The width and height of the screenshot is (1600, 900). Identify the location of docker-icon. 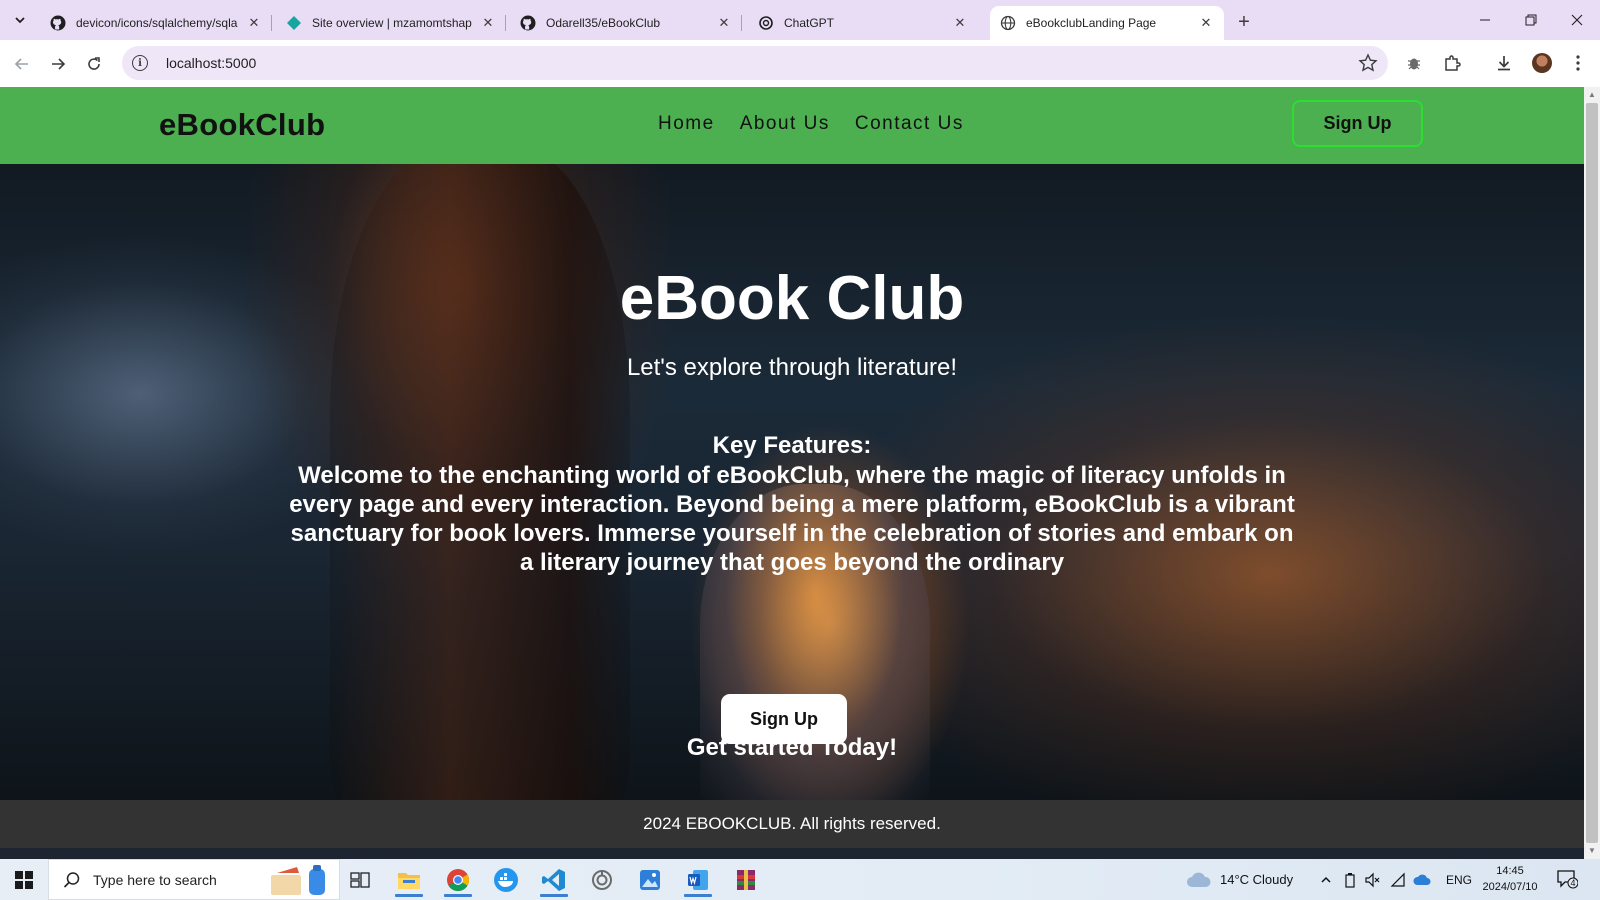
(506, 880).